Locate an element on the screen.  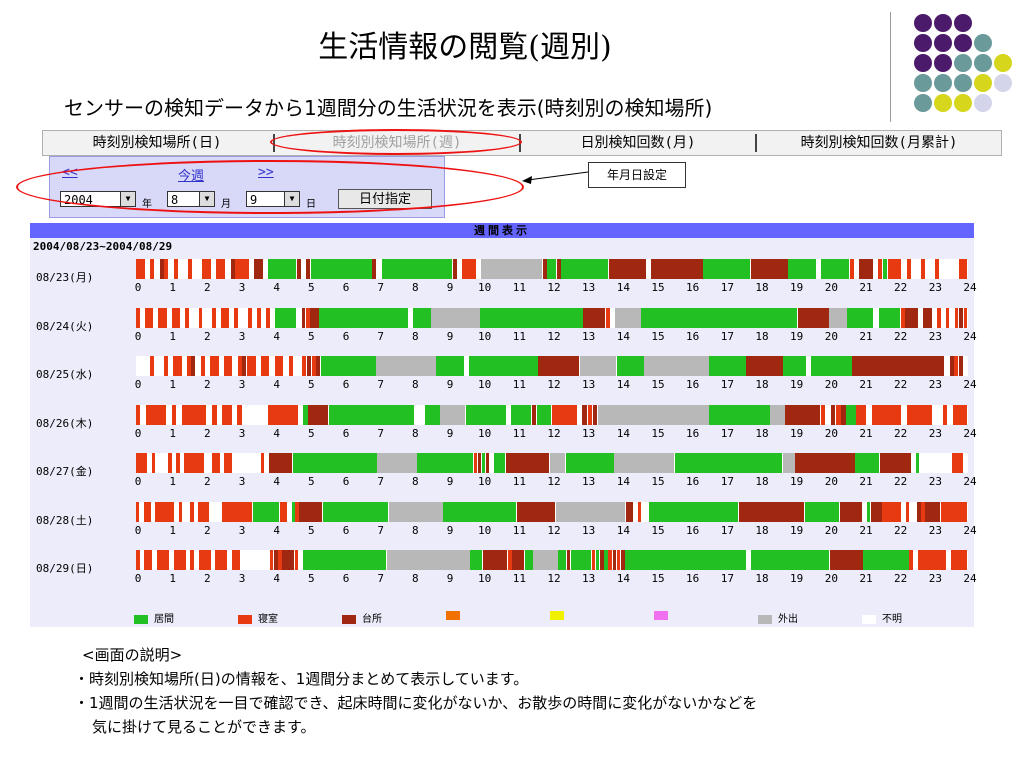
hour-tick-label: 4 is located at coordinates (276, 287).